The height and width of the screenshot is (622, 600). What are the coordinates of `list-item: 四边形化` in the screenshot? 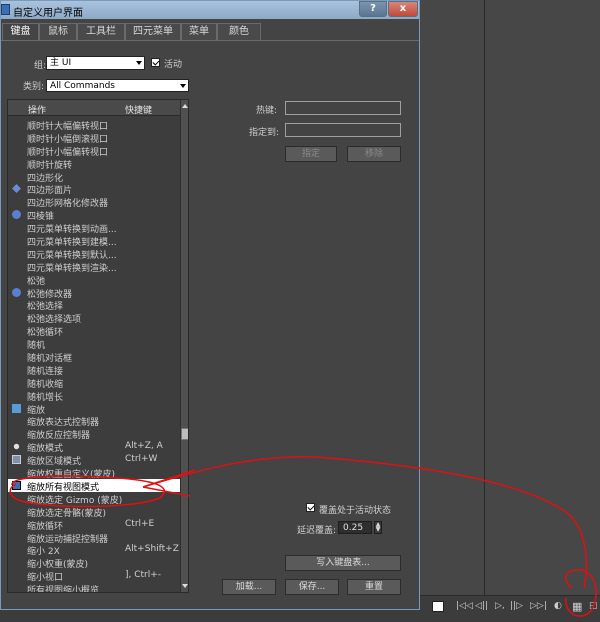 It's located at (94, 177).